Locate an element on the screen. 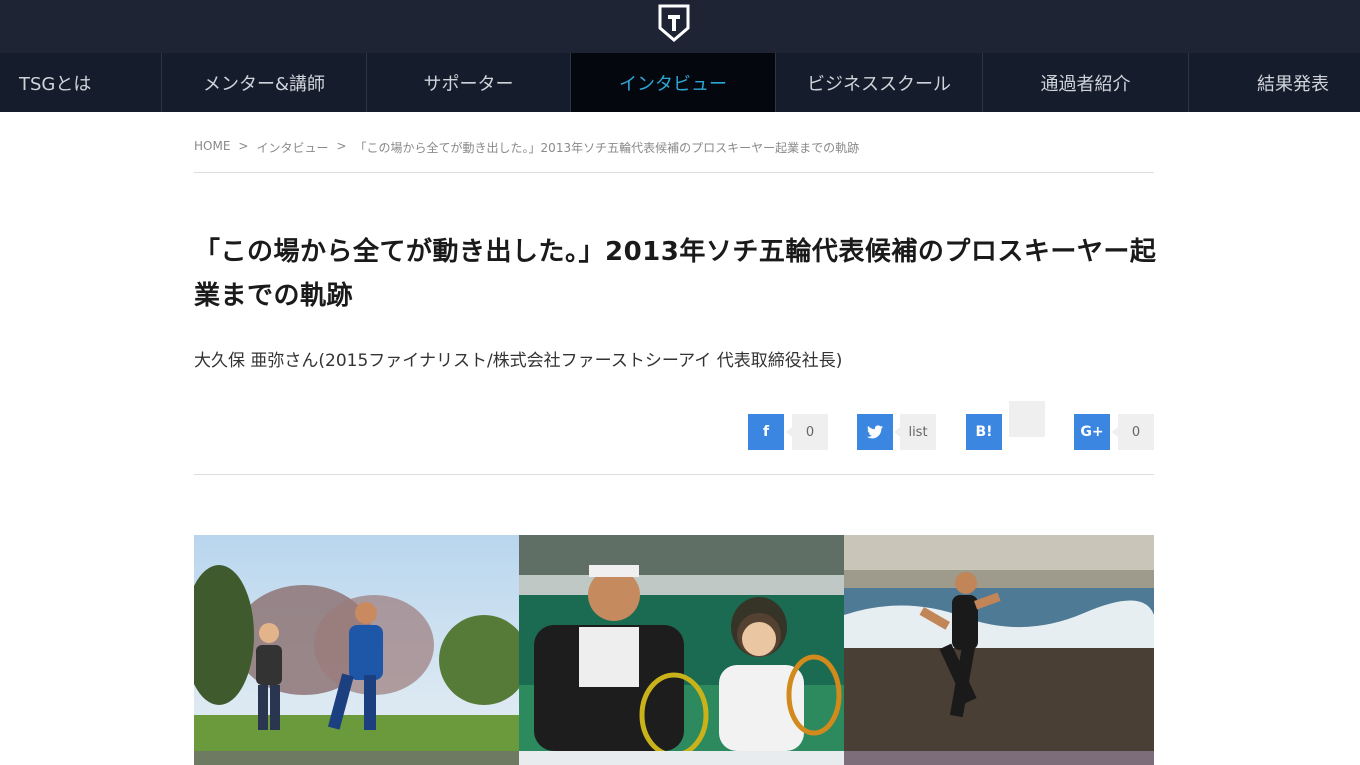 The image size is (1360, 765). nav-item-supporters: サポーター is located at coordinates (469, 82).